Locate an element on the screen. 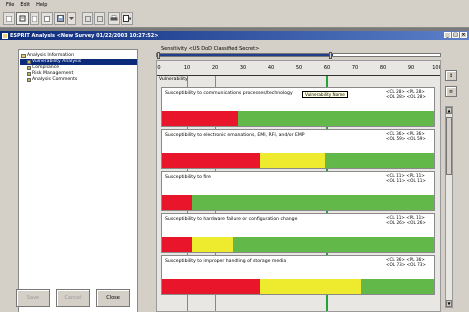 This screenshot has height=312, width=469. menu-file: File is located at coordinates (10, 5).